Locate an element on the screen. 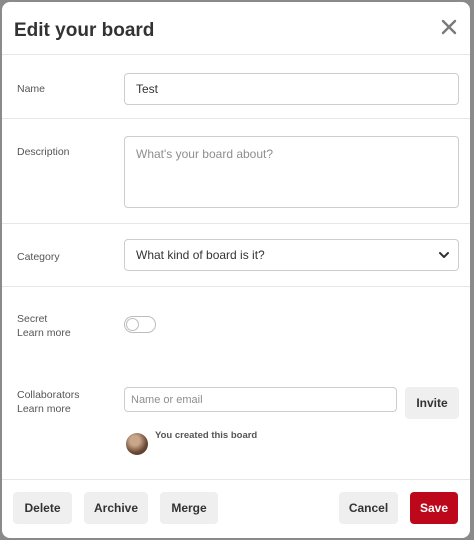 The width and height of the screenshot is (474, 540). close-button is located at coordinates (449, 27).